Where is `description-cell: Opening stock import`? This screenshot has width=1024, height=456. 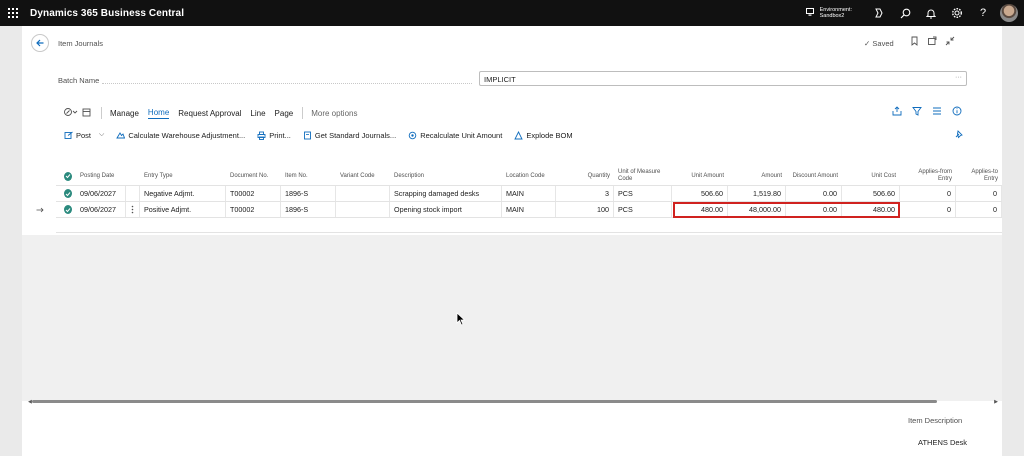
description-cell: Opening stock import is located at coordinates (446, 209).